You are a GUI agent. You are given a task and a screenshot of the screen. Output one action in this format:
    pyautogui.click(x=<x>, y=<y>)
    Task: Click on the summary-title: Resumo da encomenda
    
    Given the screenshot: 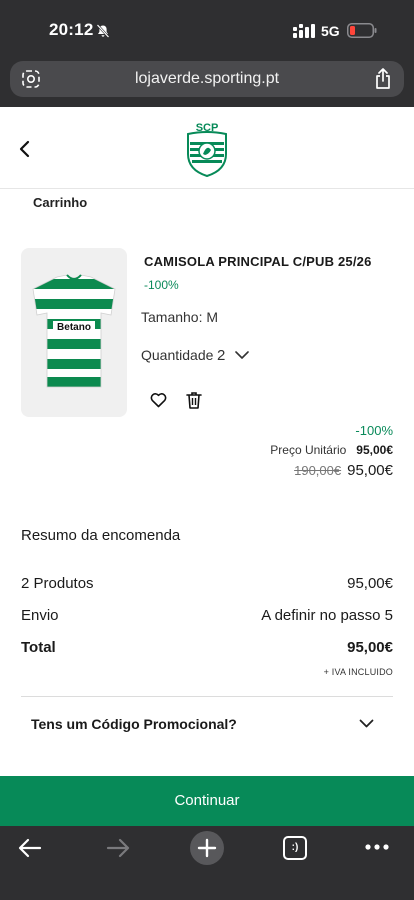 What is the action you would take?
    pyautogui.click(x=101, y=535)
    